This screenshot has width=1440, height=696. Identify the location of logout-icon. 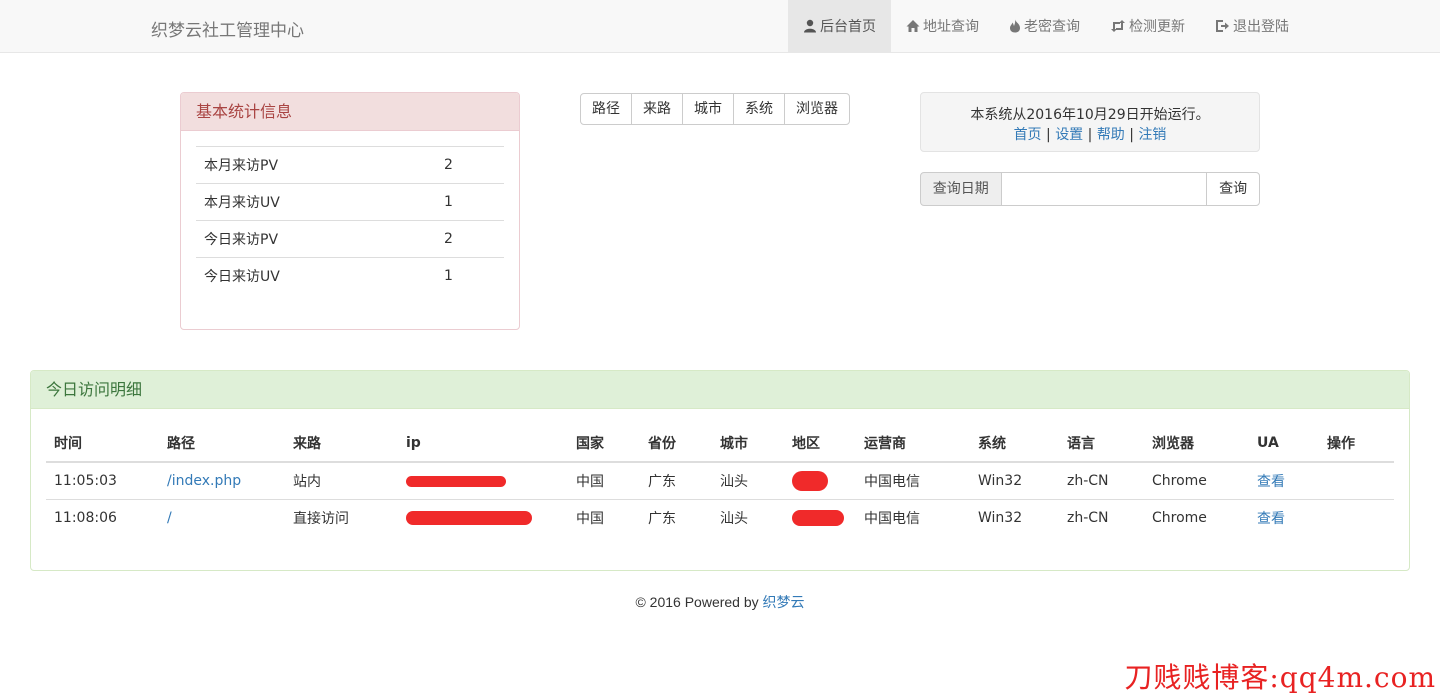
(1222, 26).